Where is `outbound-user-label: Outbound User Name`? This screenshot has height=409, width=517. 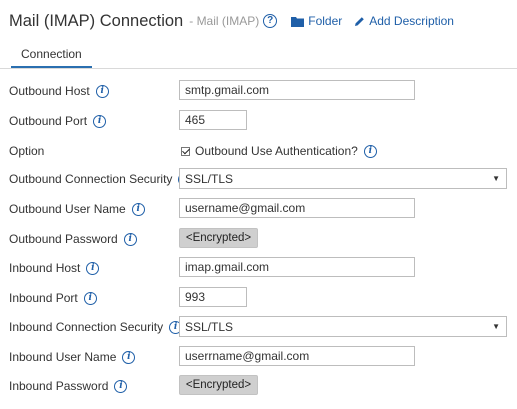
outbound-user-label: Outbound User Name is located at coordinates (67, 209).